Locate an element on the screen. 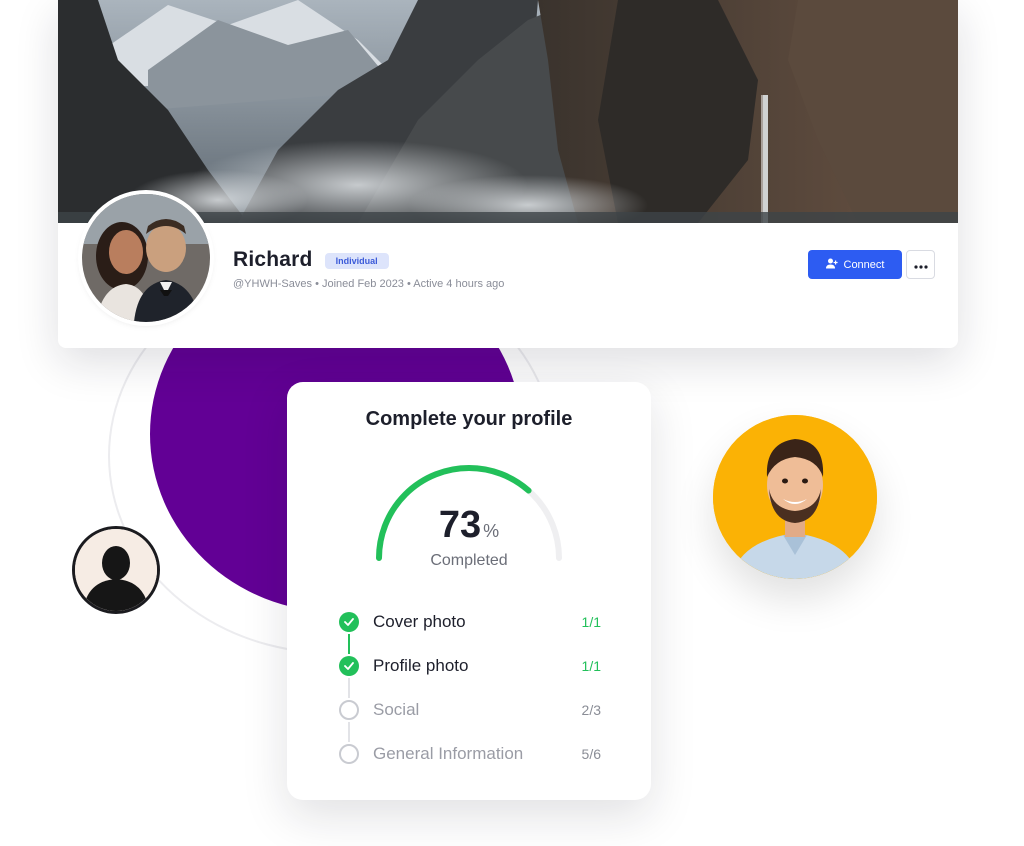 This screenshot has width=1024, height=846. step-item: Profile photo 1/1 is located at coordinates (470, 666).